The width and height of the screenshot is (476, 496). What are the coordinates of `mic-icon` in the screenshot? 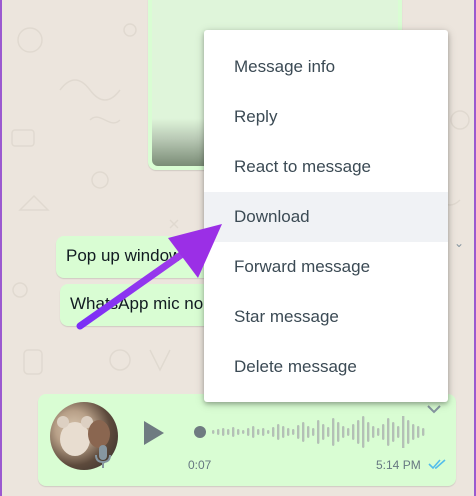 It's located at (103, 456).